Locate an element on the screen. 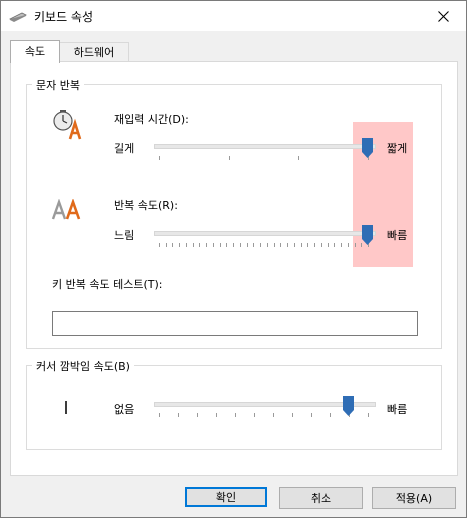 The width and height of the screenshot is (467, 518). repeat-delay-max-label: 짧게 is located at coordinates (397, 148).